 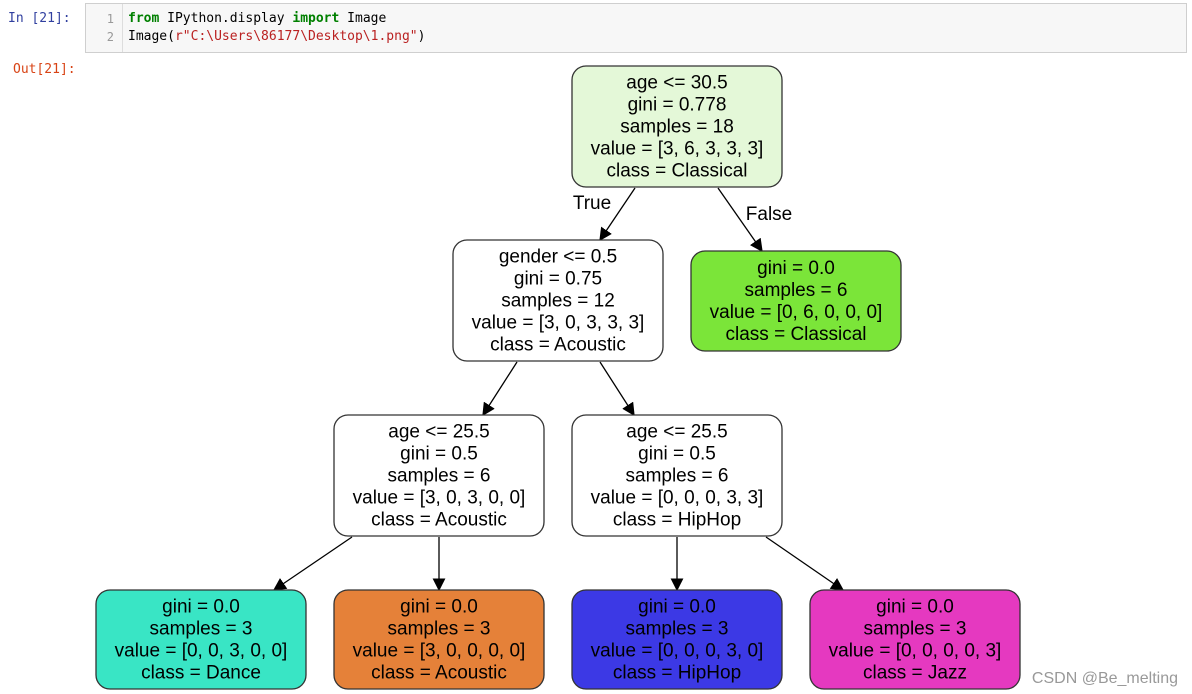 I want to click on node-line: value = [0, 0, 0, 0, 3], so click(x=915, y=651).